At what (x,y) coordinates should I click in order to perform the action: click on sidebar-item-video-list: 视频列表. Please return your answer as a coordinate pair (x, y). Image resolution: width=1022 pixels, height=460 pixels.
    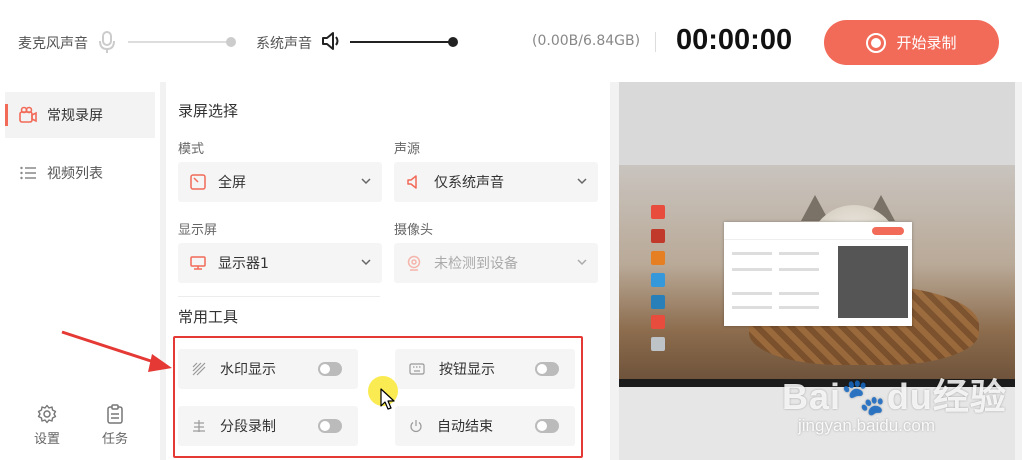
    Looking at the image, I should click on (80, 173).